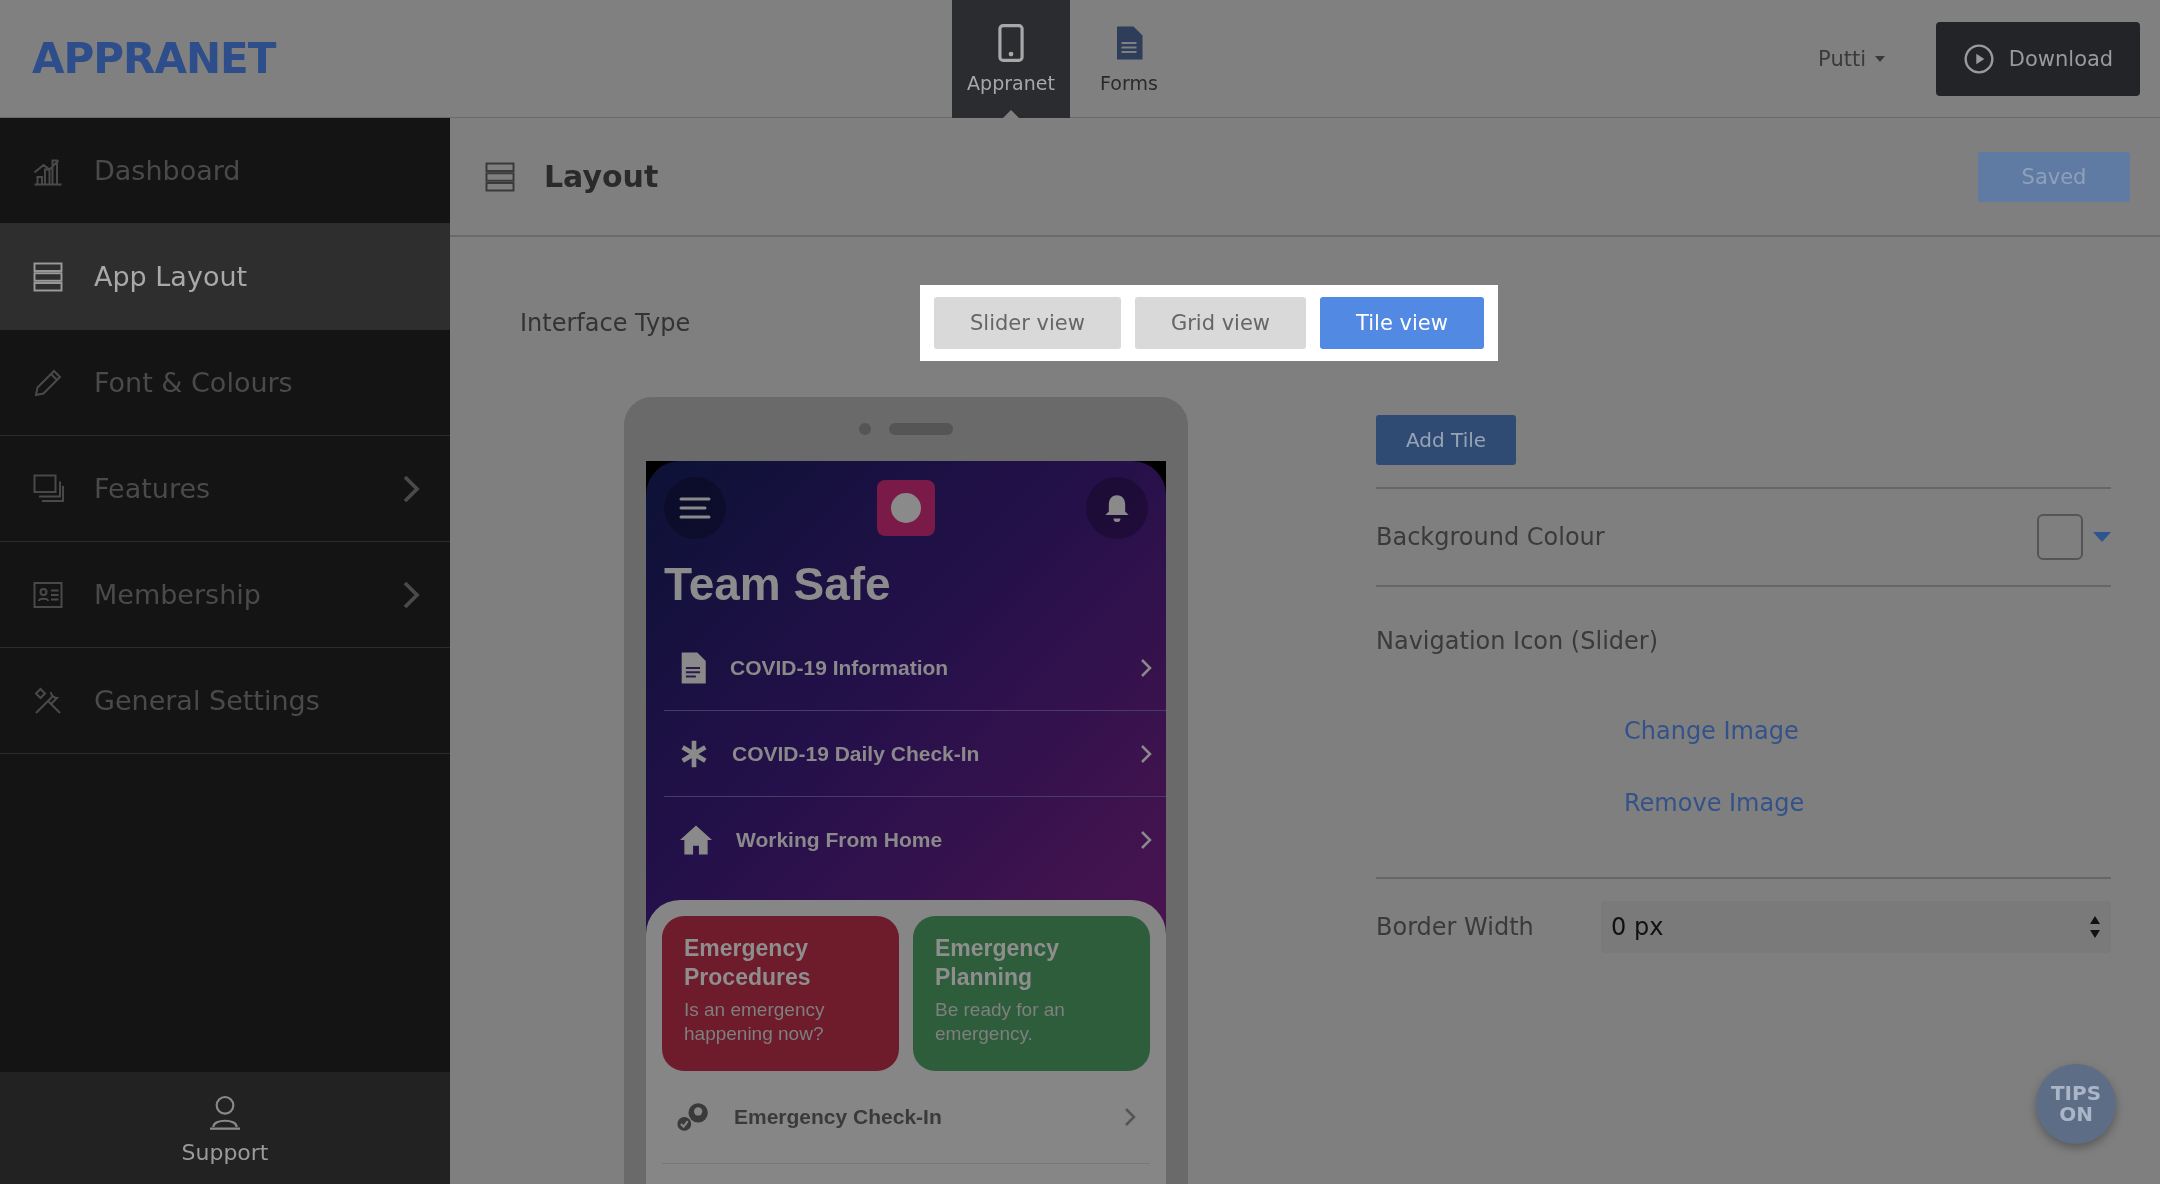  What do you see at coordinates (780, 993) in the screenshot?
I see `app-tile: Emergency Procedures Is an emergency happening now?` at bounding box center [780, 993].